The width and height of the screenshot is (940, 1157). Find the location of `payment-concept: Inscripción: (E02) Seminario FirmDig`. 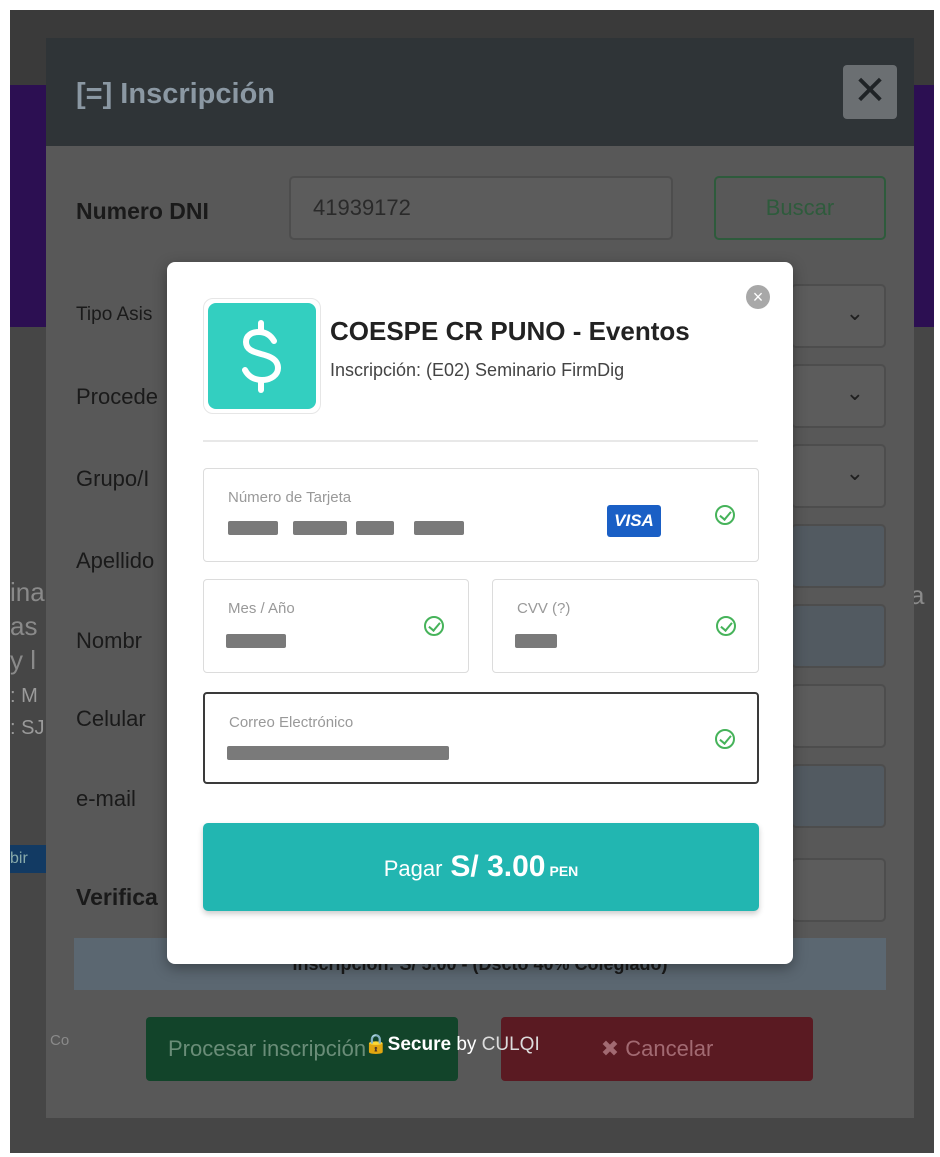

payment-concept: Inscripción: (E02) Seminario FirmDig is located at coordinates (477, 370).